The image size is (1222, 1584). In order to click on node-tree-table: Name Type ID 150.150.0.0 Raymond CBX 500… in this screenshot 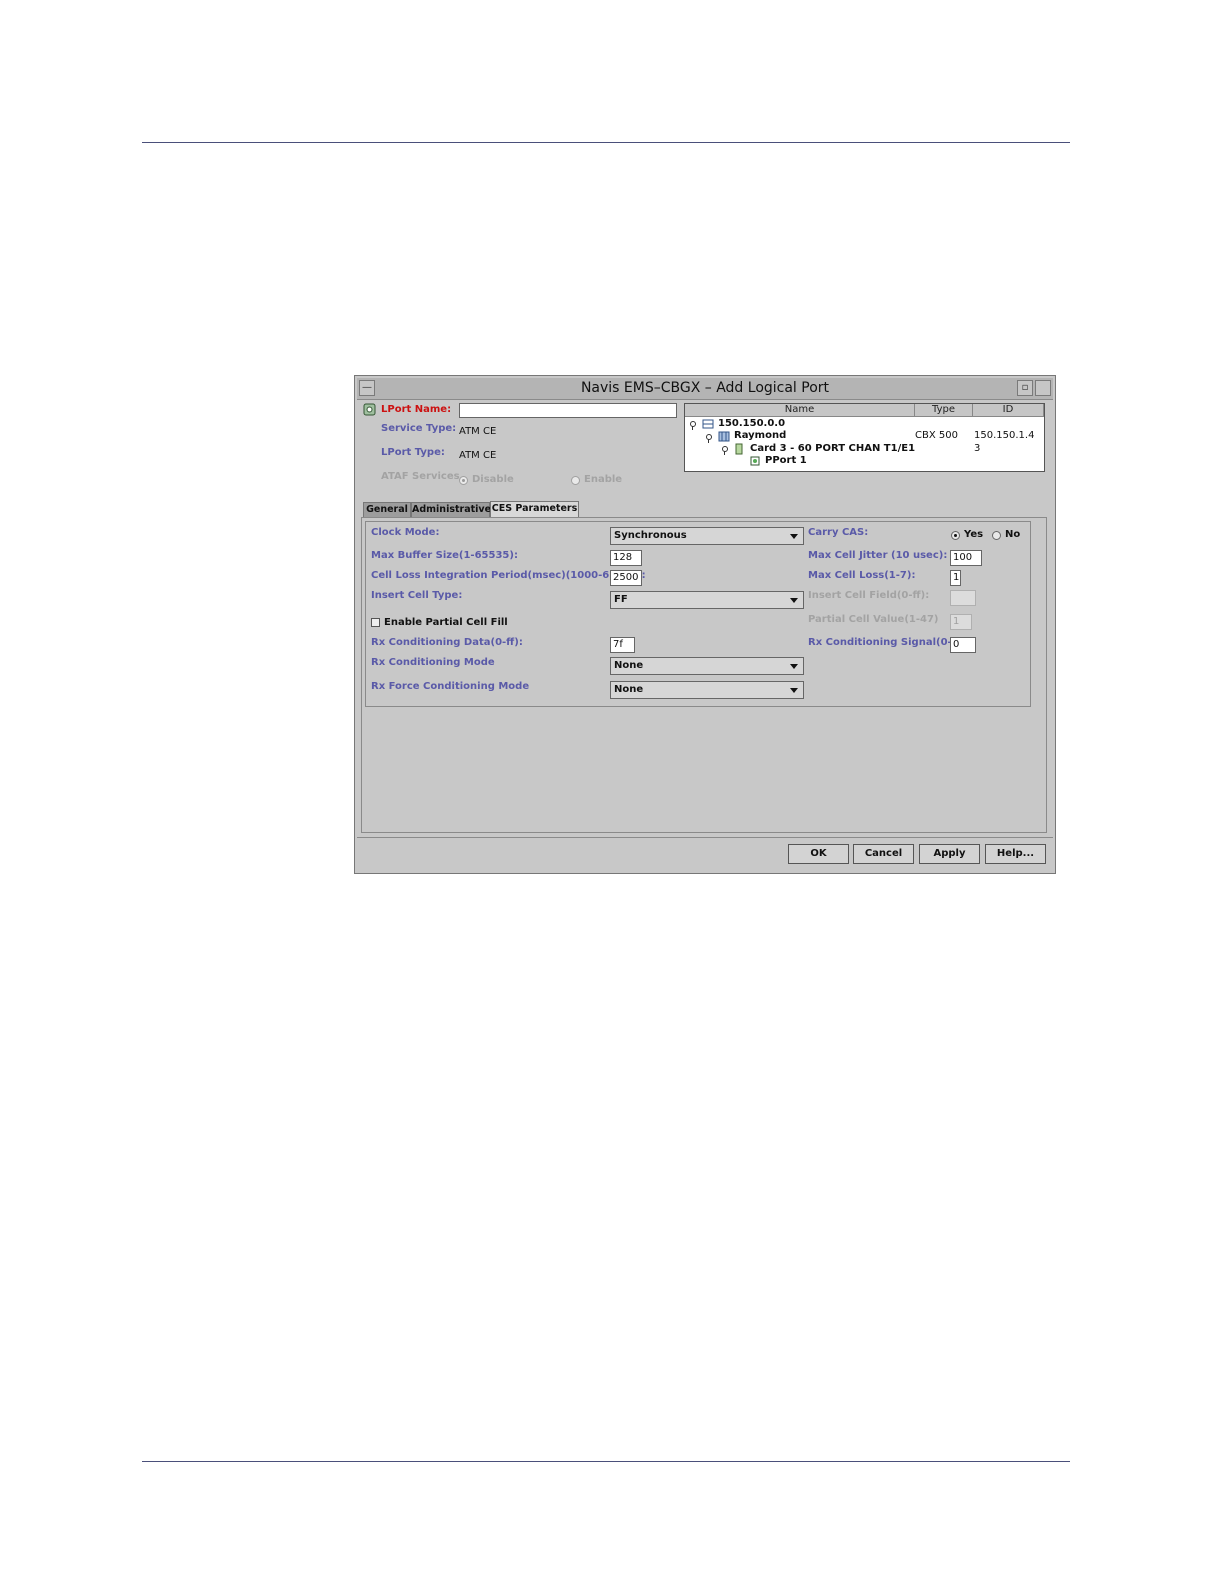, I will do `click(864, 437)`.